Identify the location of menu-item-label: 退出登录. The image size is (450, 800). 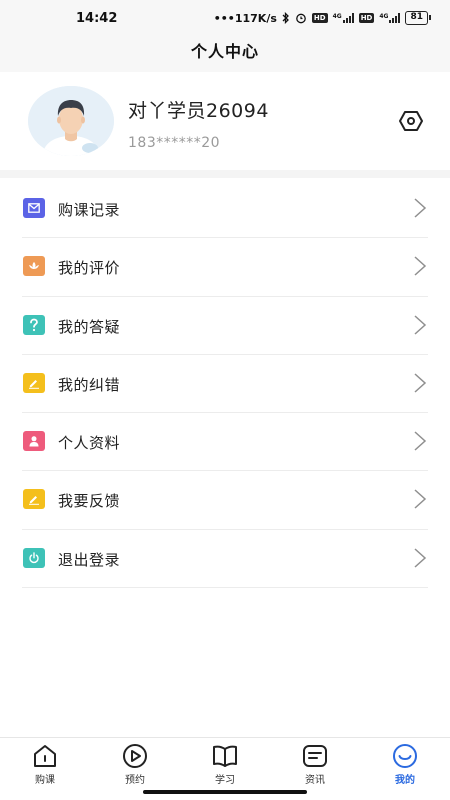
(89, 559).